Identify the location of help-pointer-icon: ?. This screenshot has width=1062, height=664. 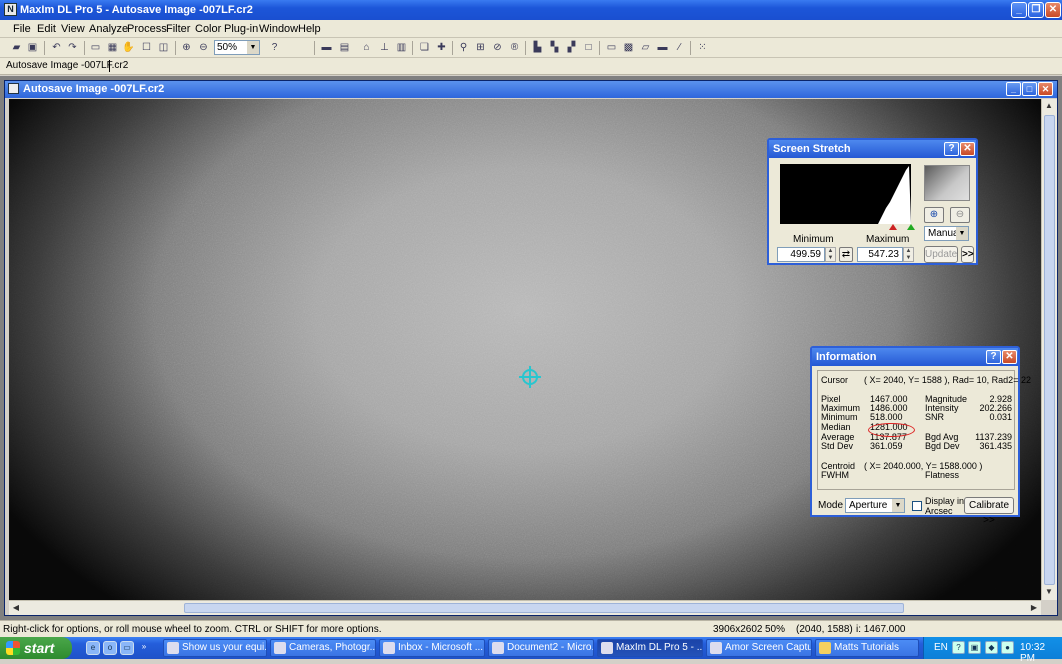
(274, 47).